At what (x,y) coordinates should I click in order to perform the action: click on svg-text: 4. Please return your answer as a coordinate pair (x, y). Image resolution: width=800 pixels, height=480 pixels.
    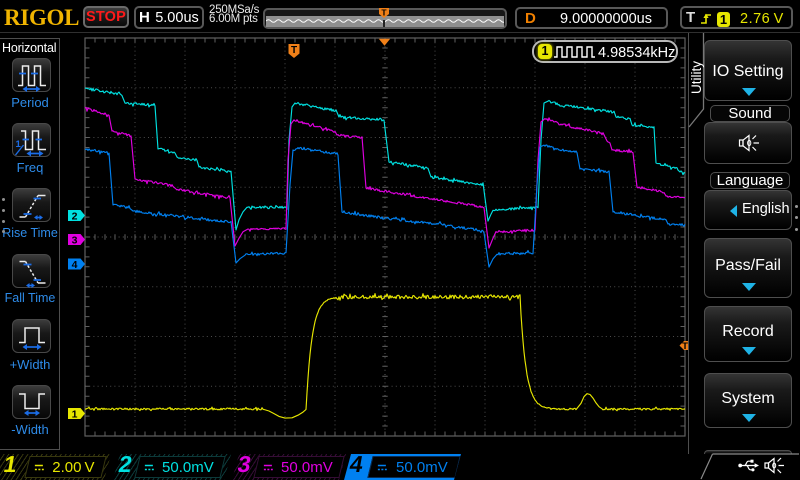
    Looking at the image, I should click on (75, 265).